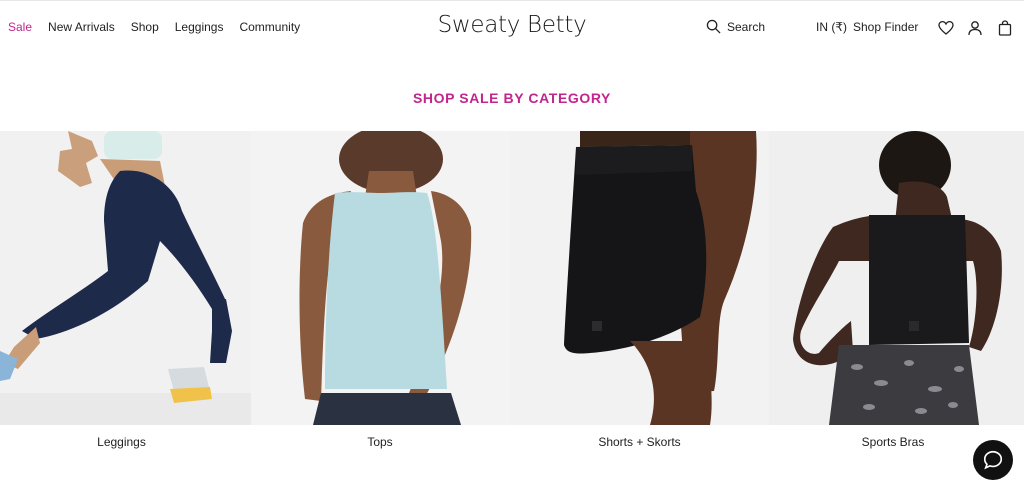 The width and height of the screenshot is (1024, 486). I want to click on search-icon, so click(713, 26).